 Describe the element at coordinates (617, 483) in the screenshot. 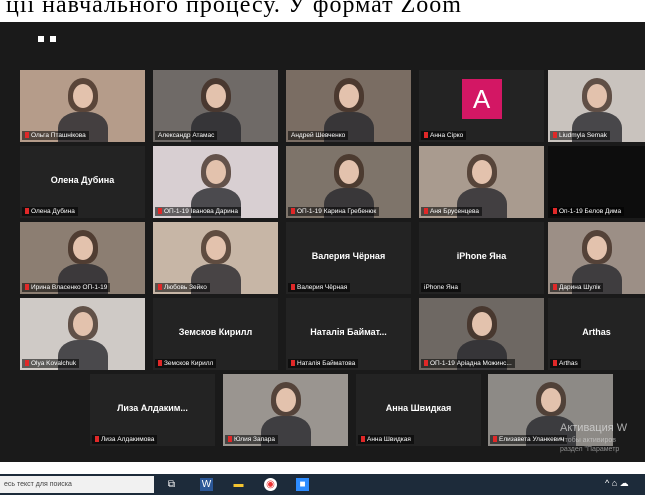

I see `system-tray: ^ ⌂ ☁` at that location.